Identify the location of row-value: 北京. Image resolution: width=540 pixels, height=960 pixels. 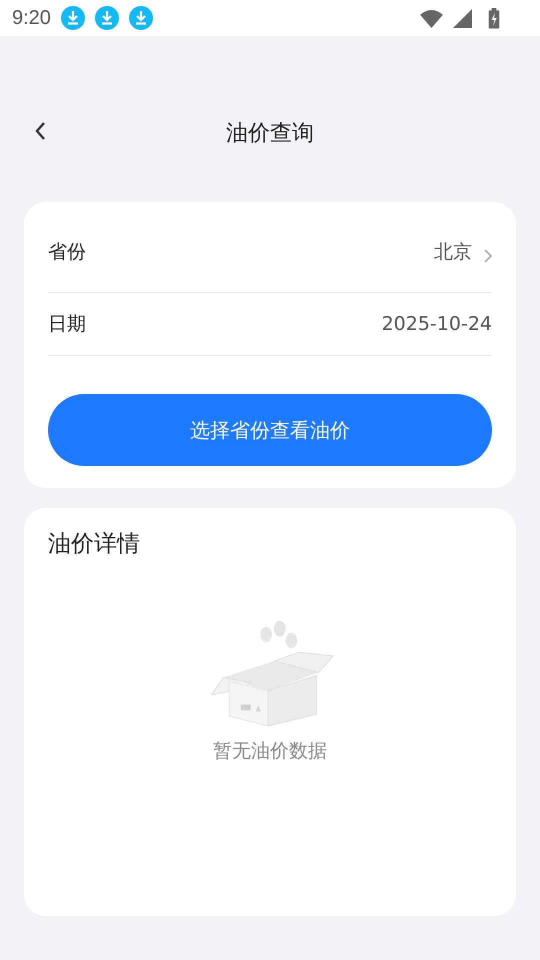
(453, 252).